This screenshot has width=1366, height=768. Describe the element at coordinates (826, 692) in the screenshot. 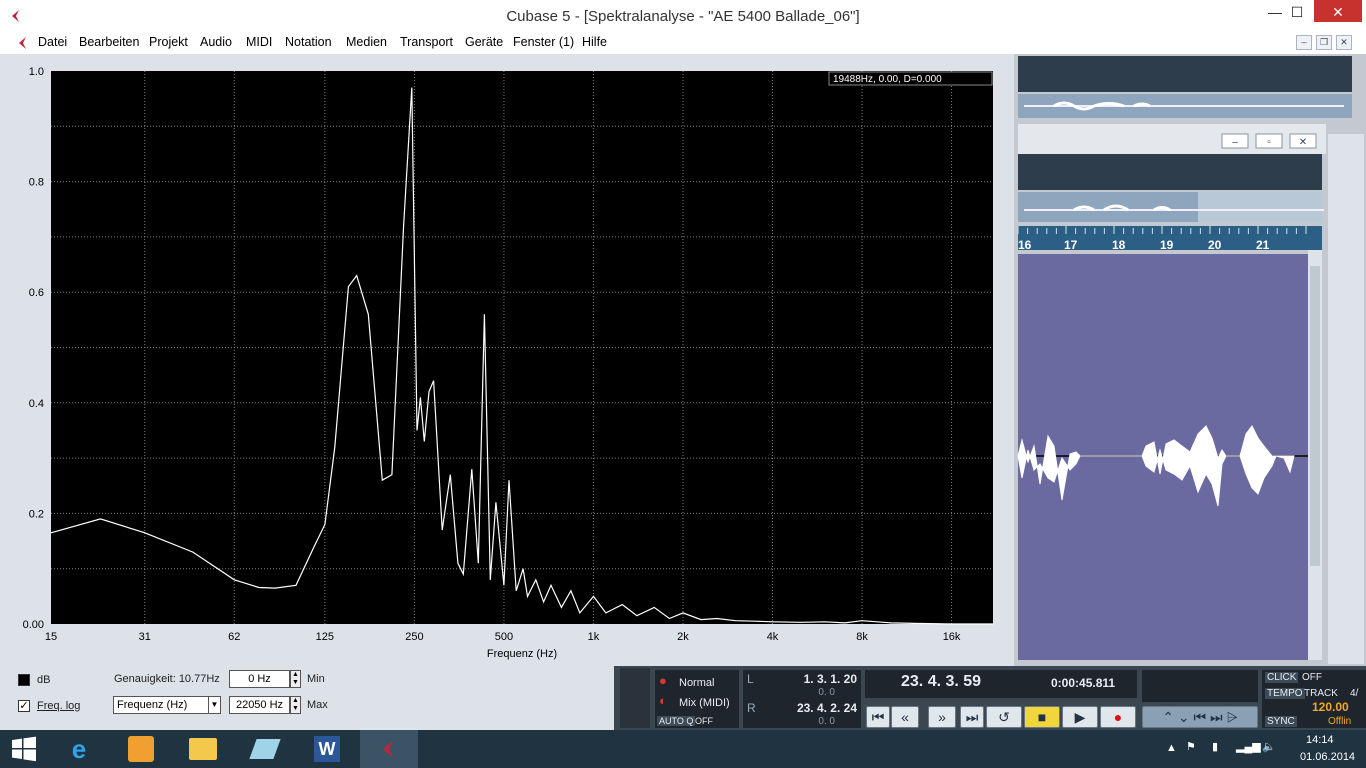

I see `left-locator-offset: 0. 0` at that location.